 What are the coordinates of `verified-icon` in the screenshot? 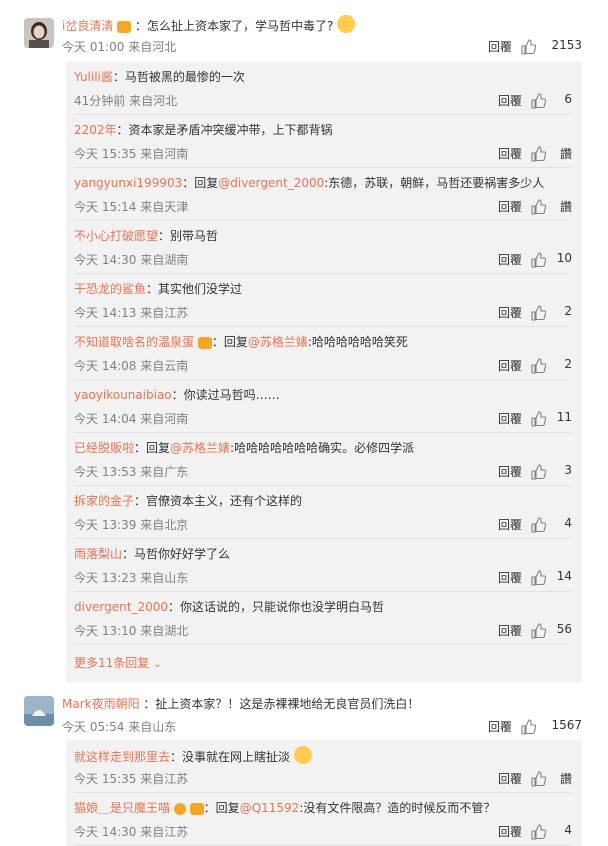 It's located at (179, 809).